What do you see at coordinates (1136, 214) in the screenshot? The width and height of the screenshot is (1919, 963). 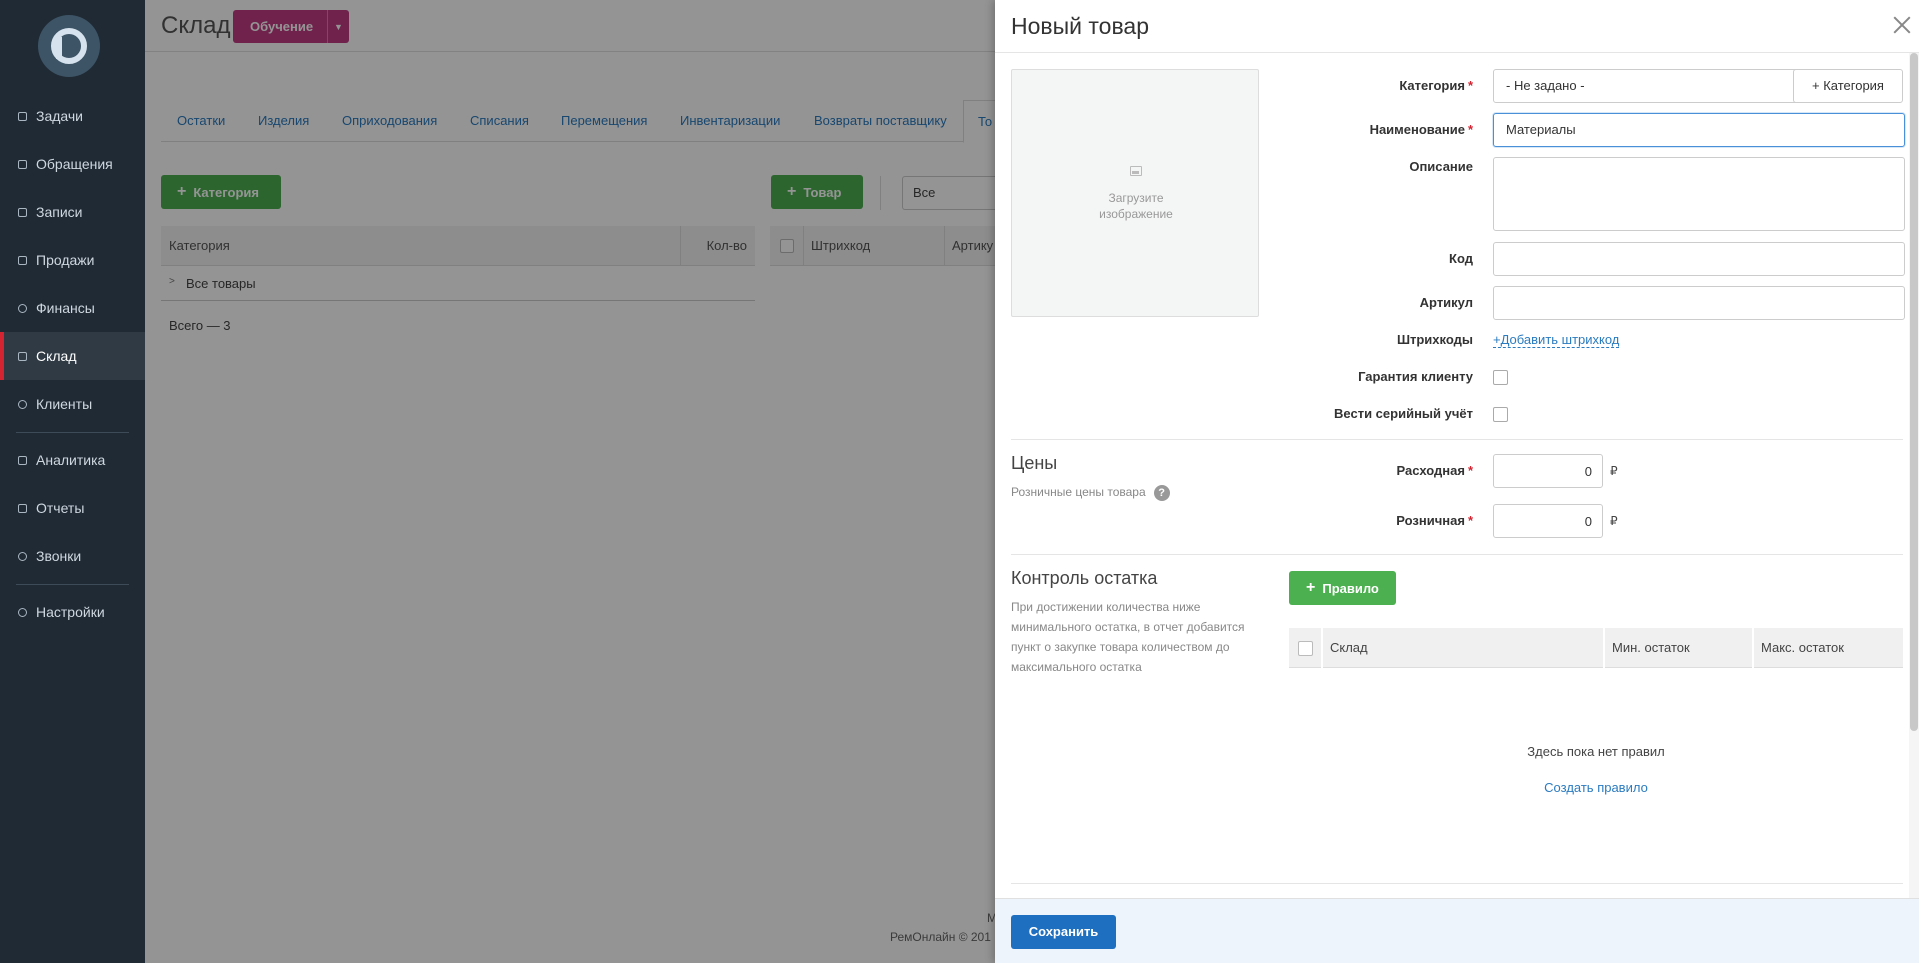 I see `upload-hint-line: изображение` at bounding box center [1136, 214].